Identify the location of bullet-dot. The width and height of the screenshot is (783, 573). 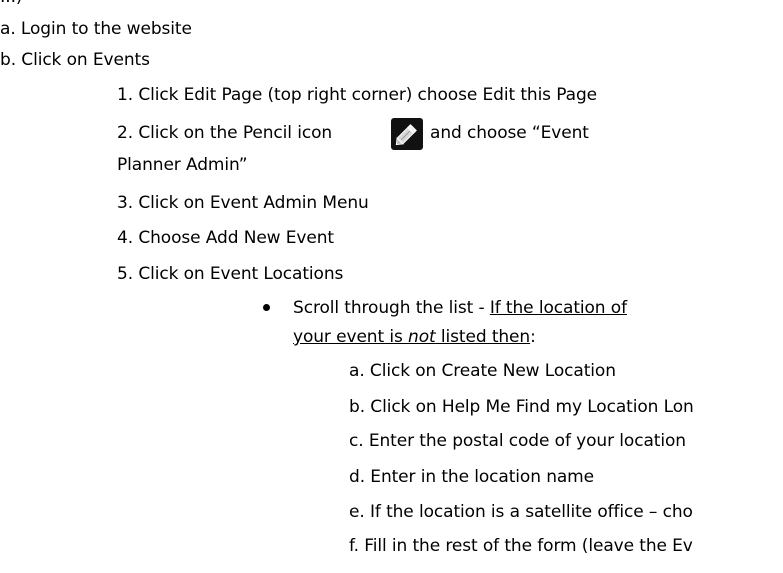
(266, 307).